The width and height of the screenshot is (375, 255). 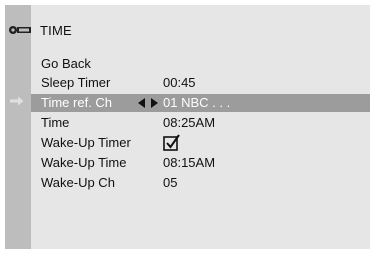 I want to click on menu-item-wake-up-time: Wake-Up Time 08:15AM, so click(x=200, y=163).